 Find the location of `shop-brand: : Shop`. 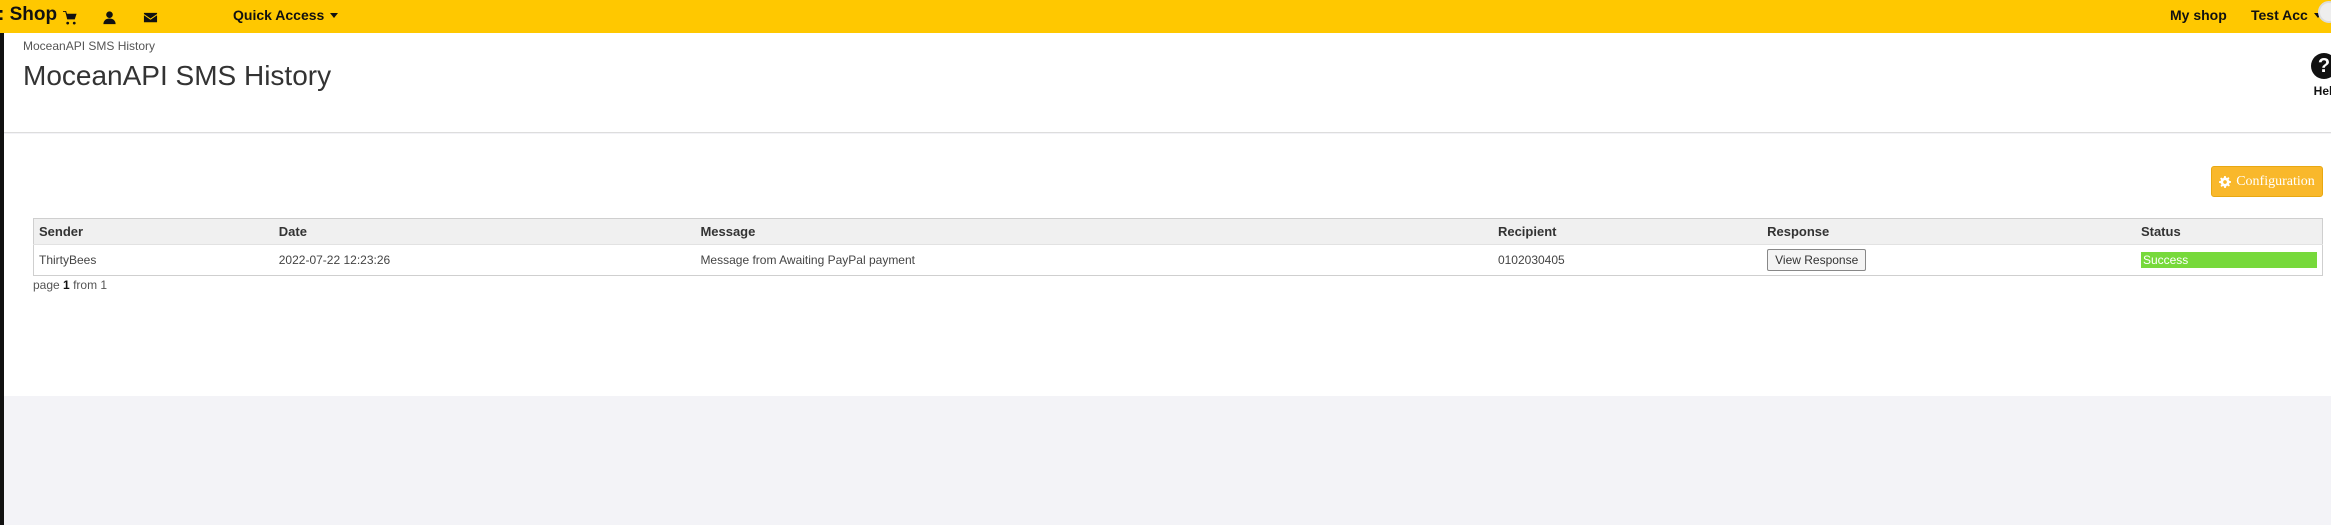

shop-brand: : Shop is located at coordinates (28, 15).